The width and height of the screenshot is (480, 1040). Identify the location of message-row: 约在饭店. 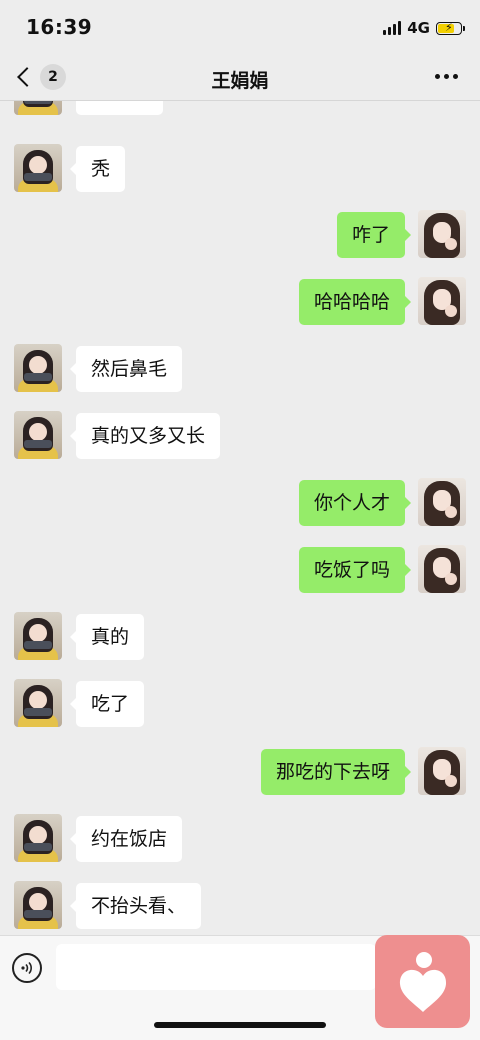
(240, 839).